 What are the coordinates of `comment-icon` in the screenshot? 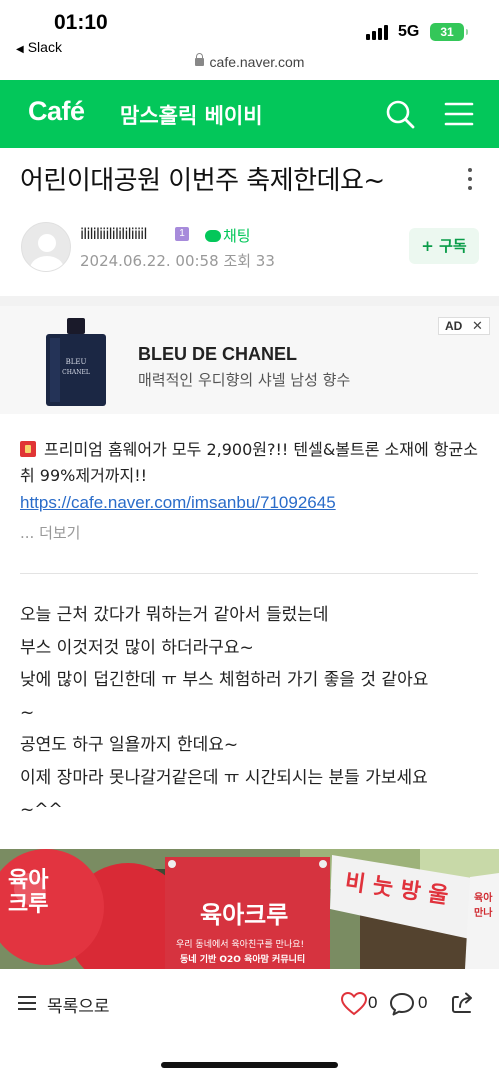 It's located at (402, 1004).